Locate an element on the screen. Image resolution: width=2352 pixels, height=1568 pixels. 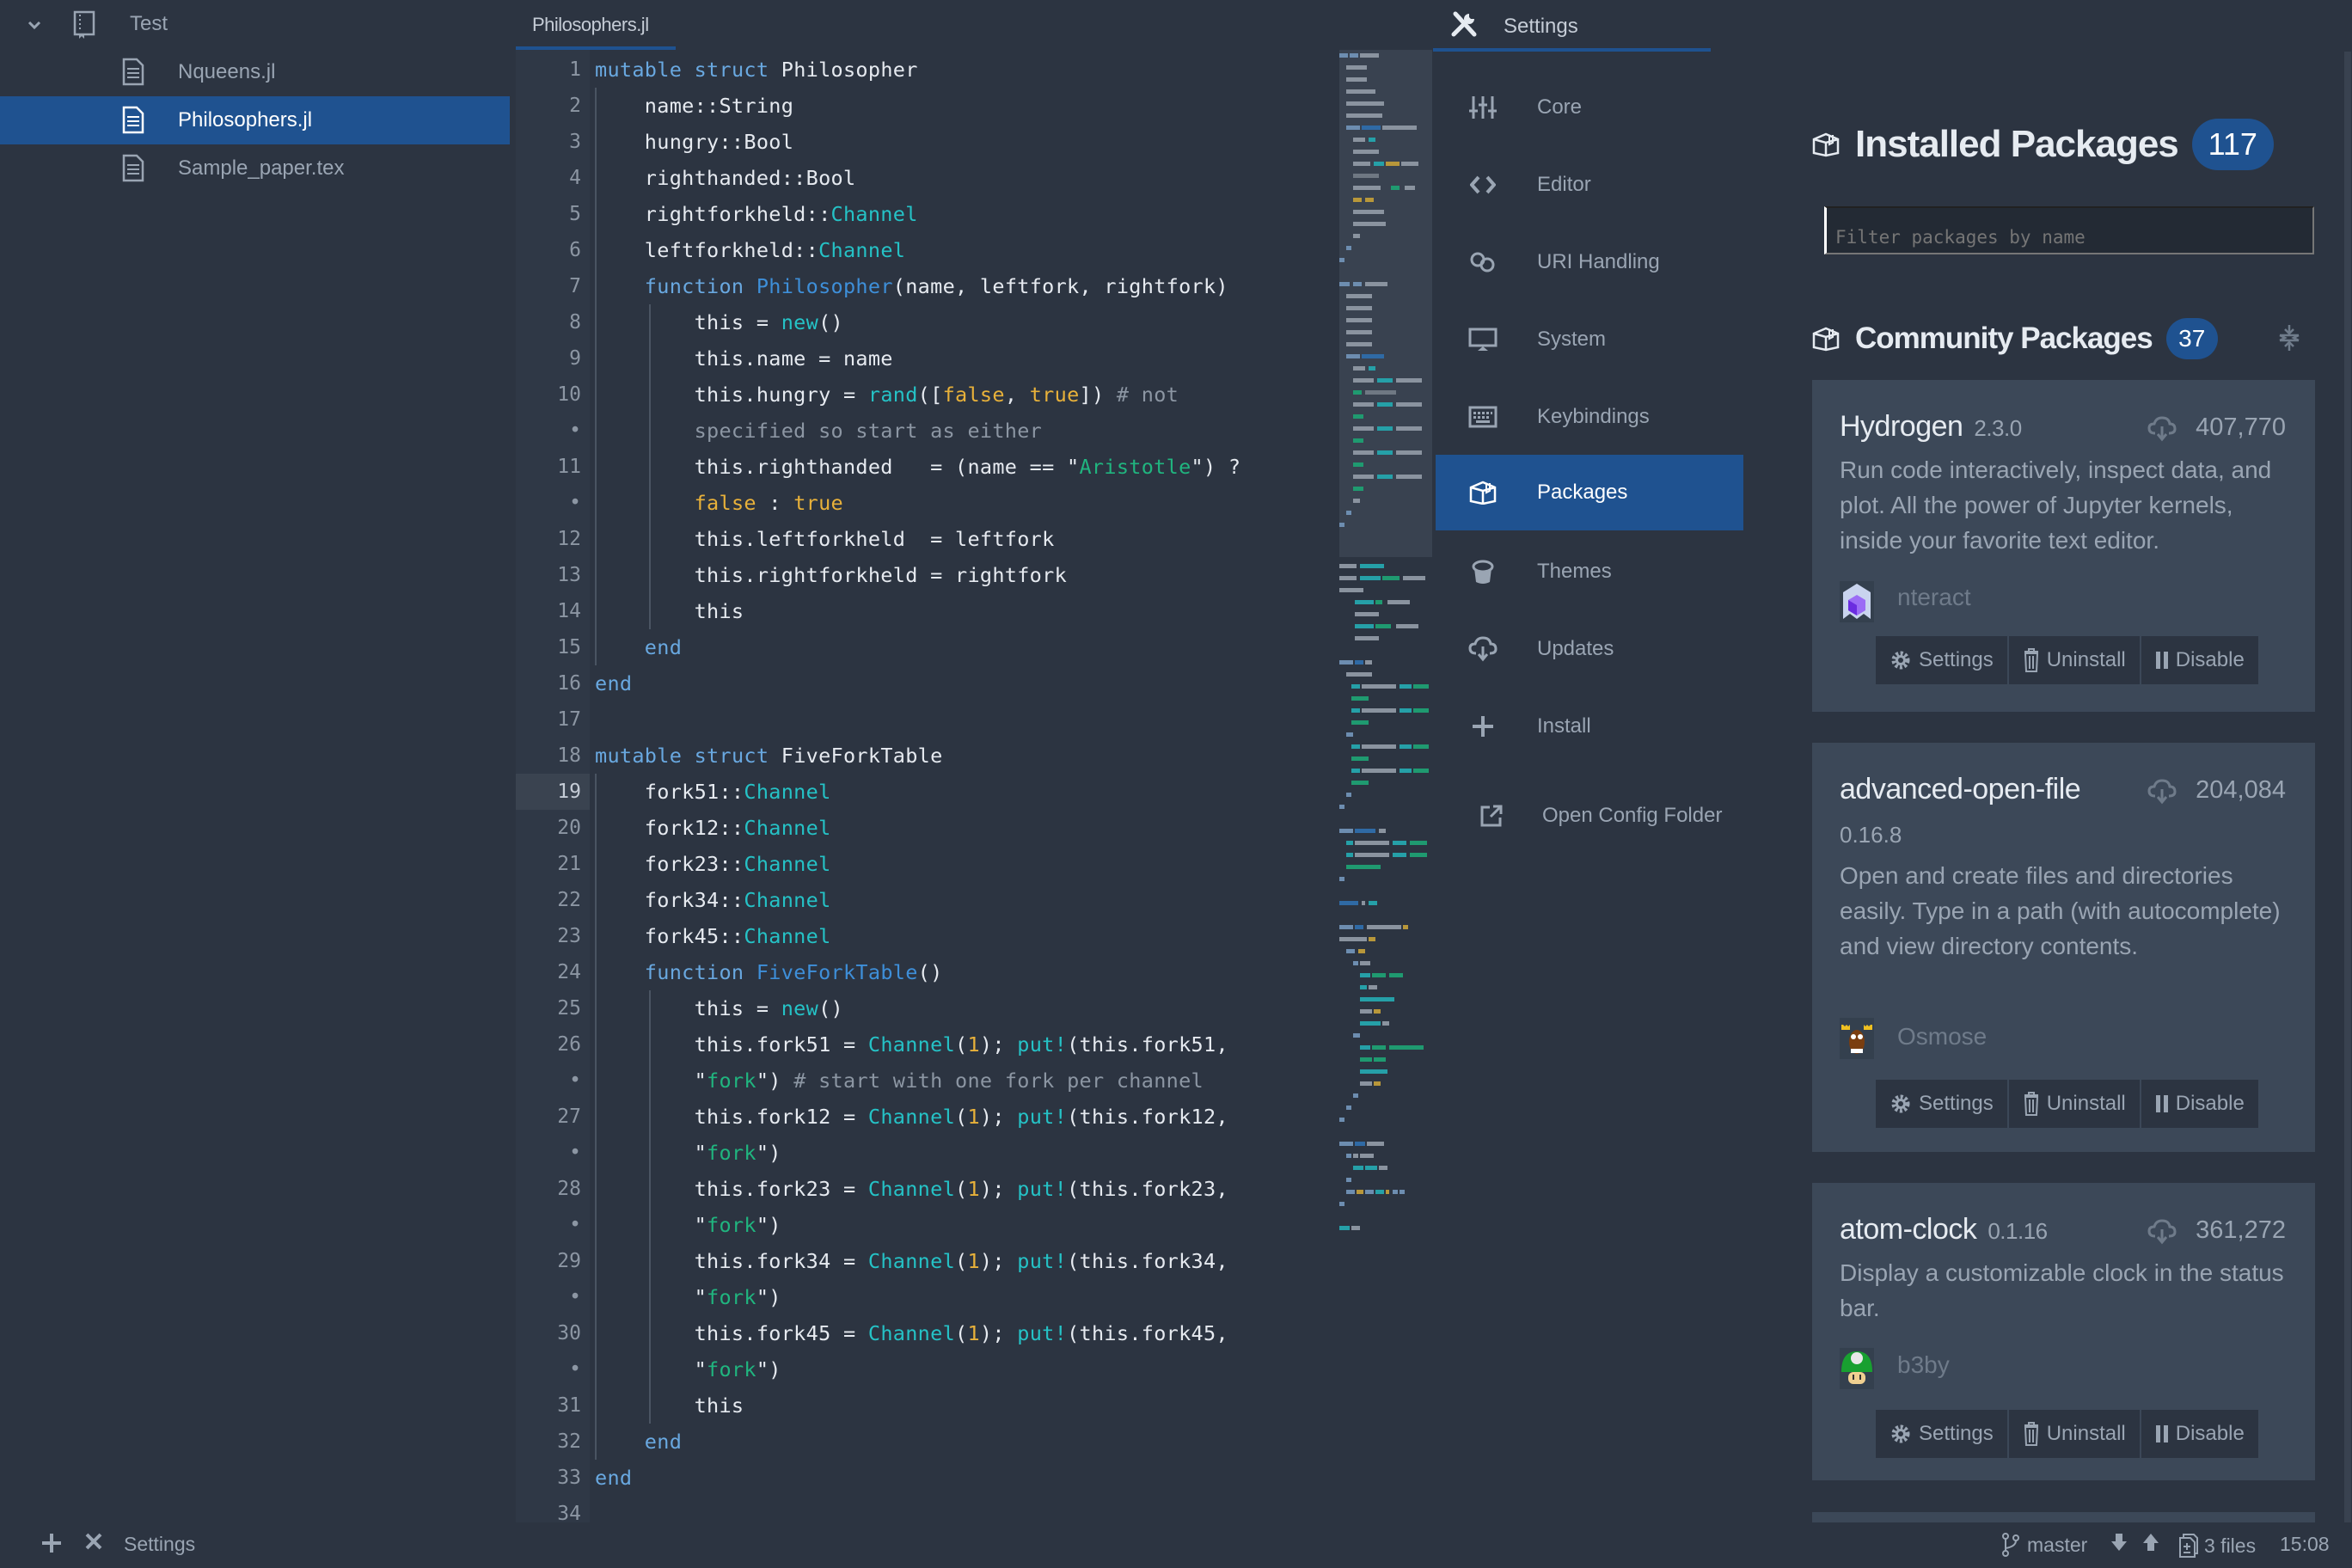
settings-menu-updates: Updates is located at coordinates (1589, 649).